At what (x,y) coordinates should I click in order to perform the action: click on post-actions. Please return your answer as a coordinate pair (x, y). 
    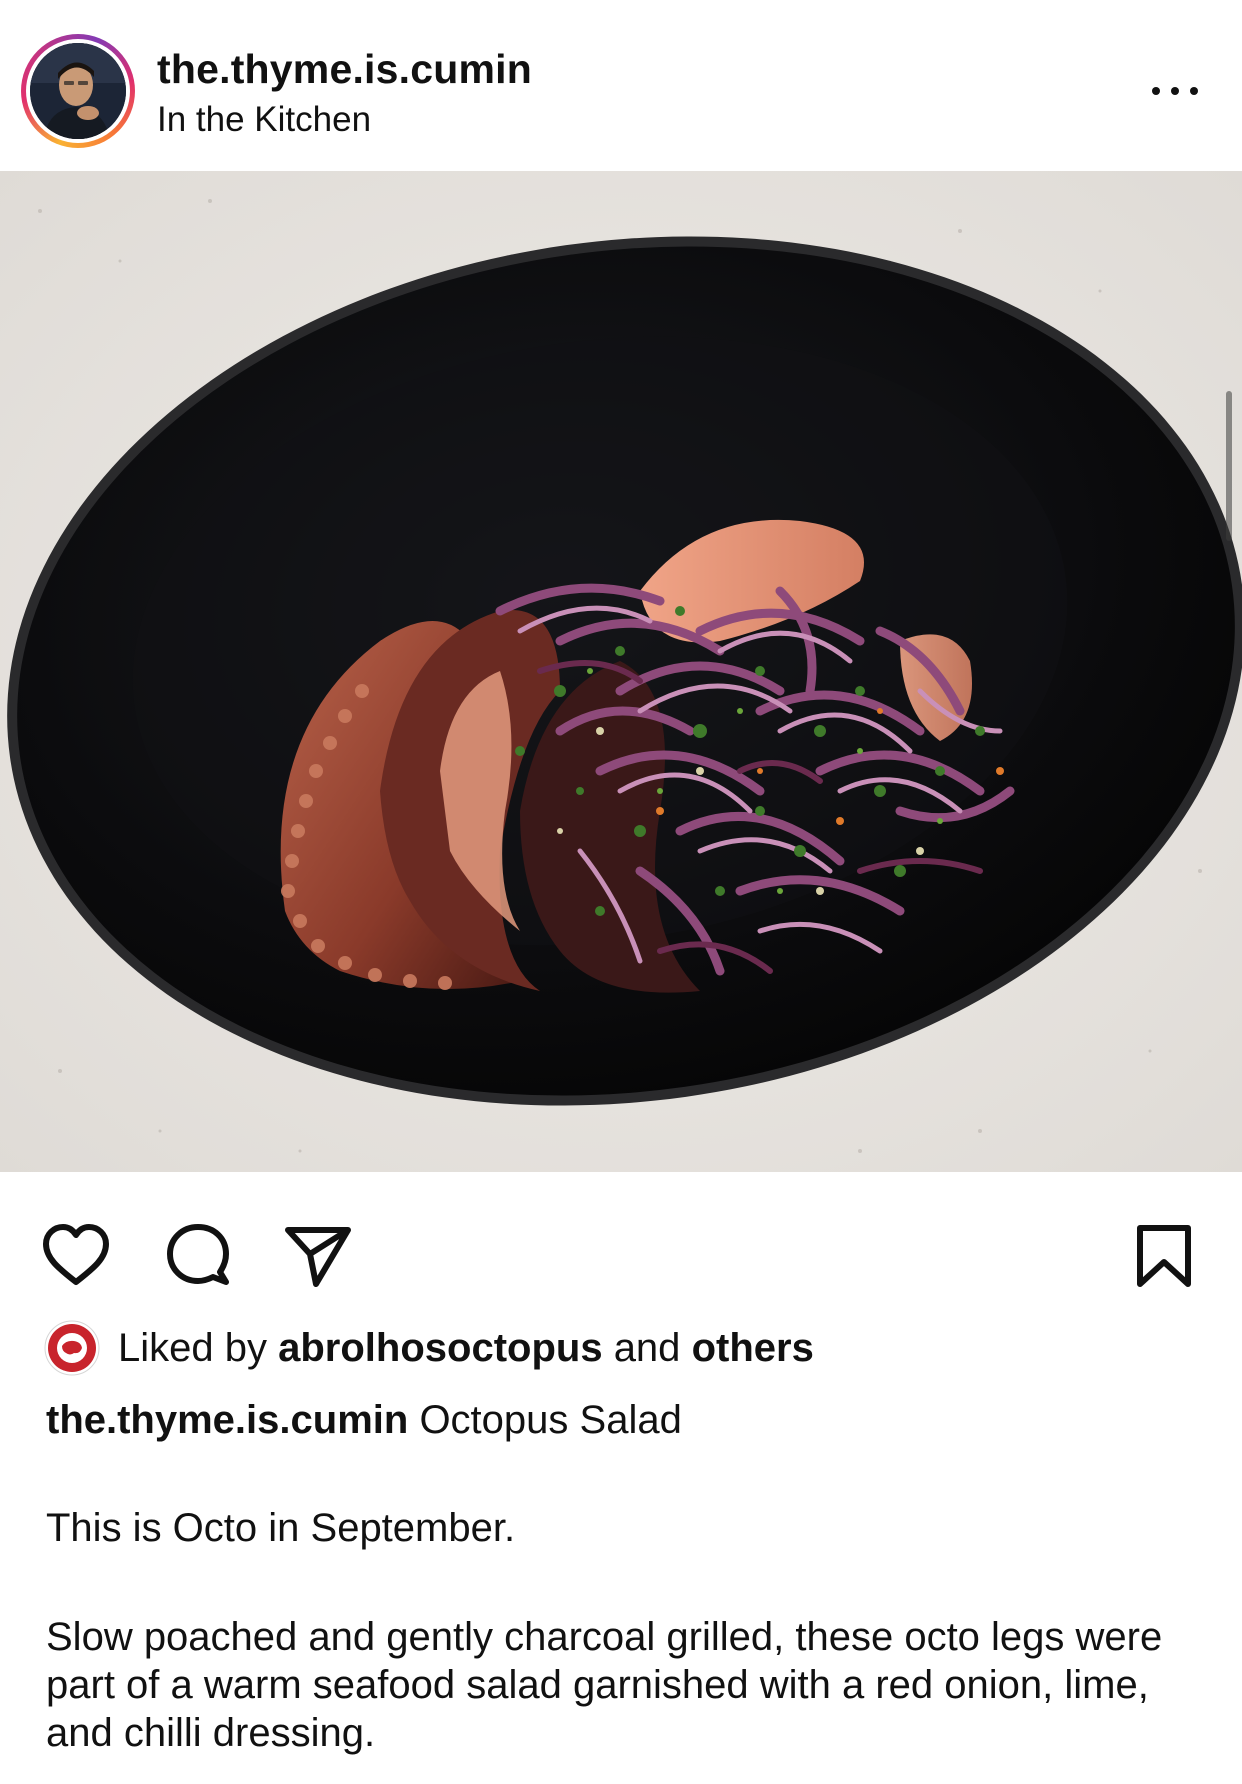
    Looking at the image, I should click on (621, 1244).